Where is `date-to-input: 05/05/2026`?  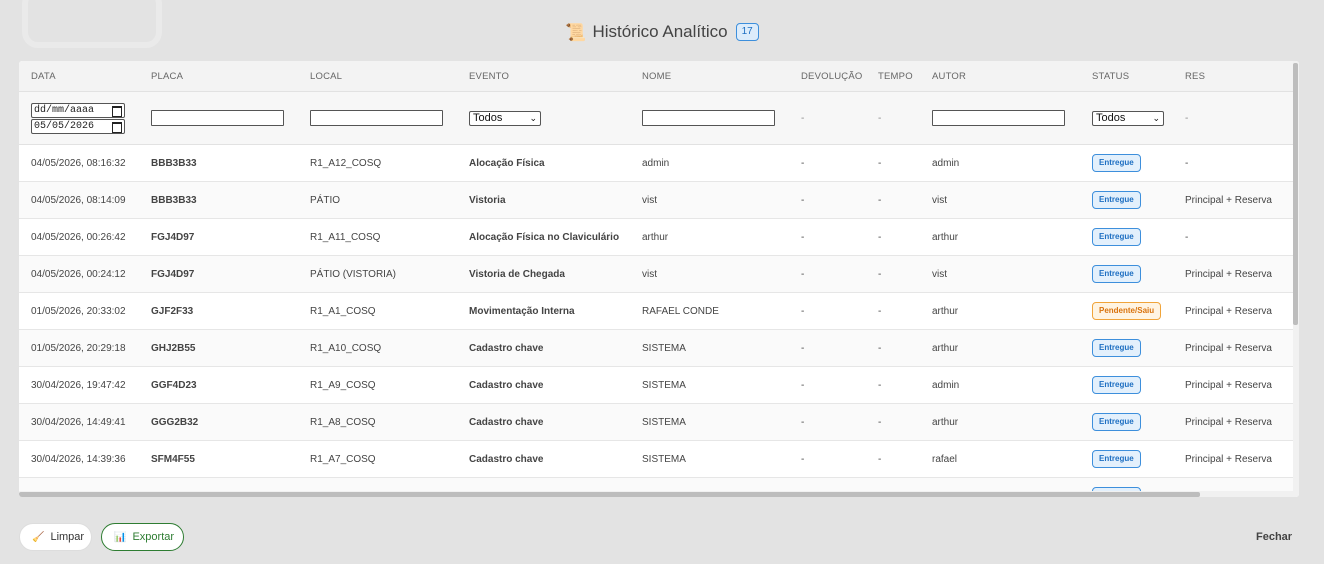
date-to-input: 05/05/2026 is located at coordinates (78, 126).